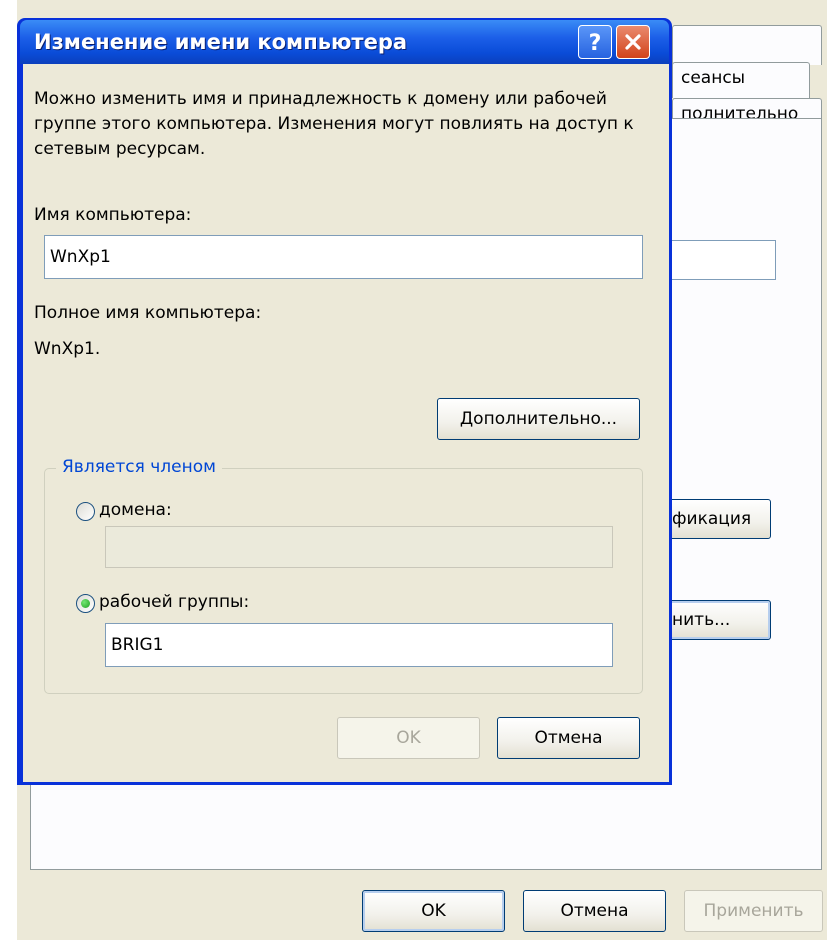  Describe the element at coordinates (67, 349) in the screenshot. I see `full-name-value: WnXp1.` at that location.